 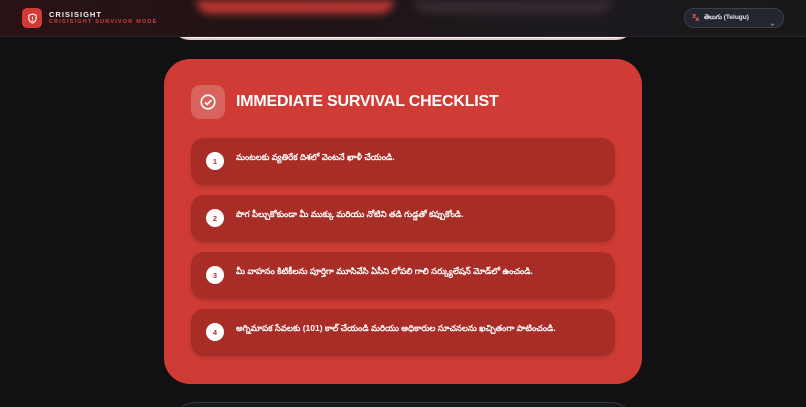 I want to click on language-selector: తెలుగు (Telugu), so click(x=734, y=18).